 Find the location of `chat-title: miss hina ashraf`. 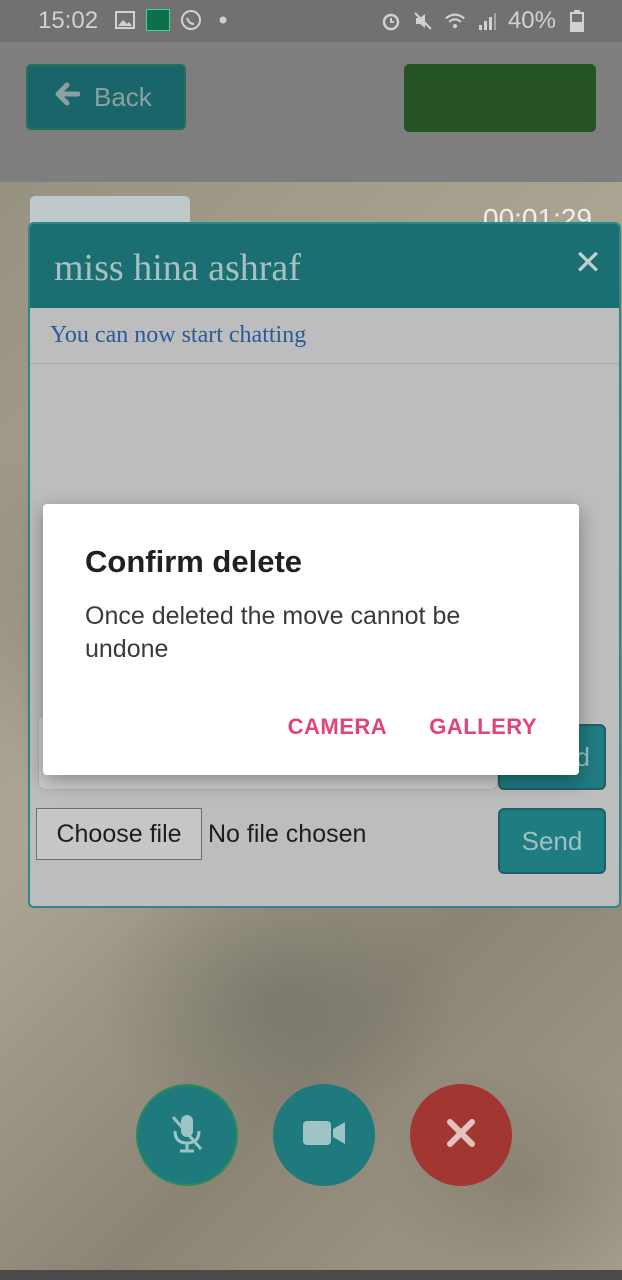

chat-title: miss hina ashraf is located at coordinates (177, 268).